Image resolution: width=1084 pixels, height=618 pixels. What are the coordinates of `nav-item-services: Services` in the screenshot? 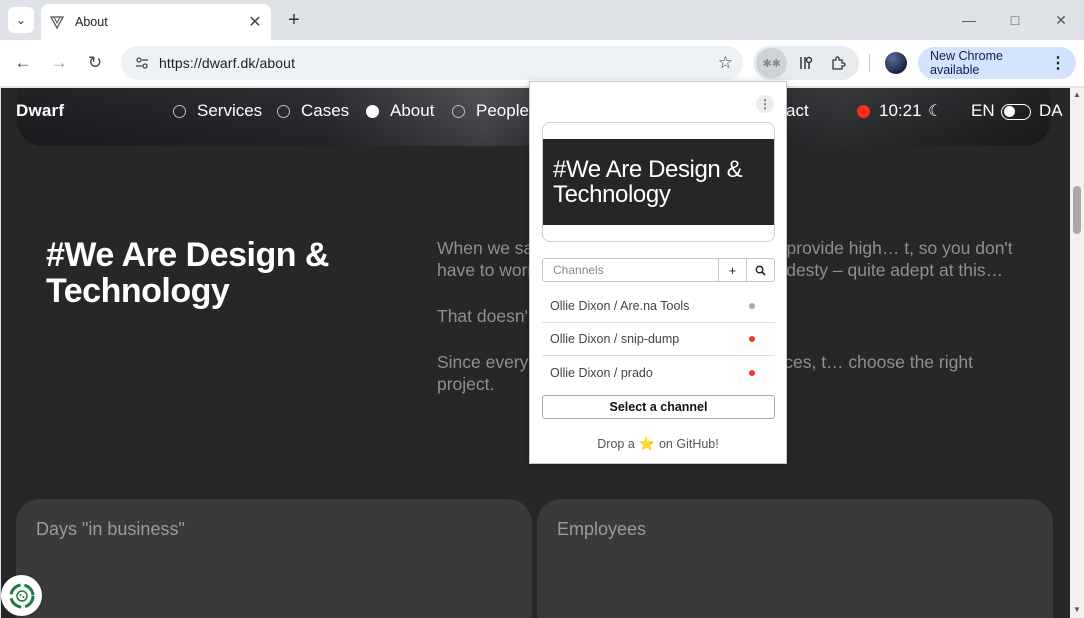 It's located at (217, 111).